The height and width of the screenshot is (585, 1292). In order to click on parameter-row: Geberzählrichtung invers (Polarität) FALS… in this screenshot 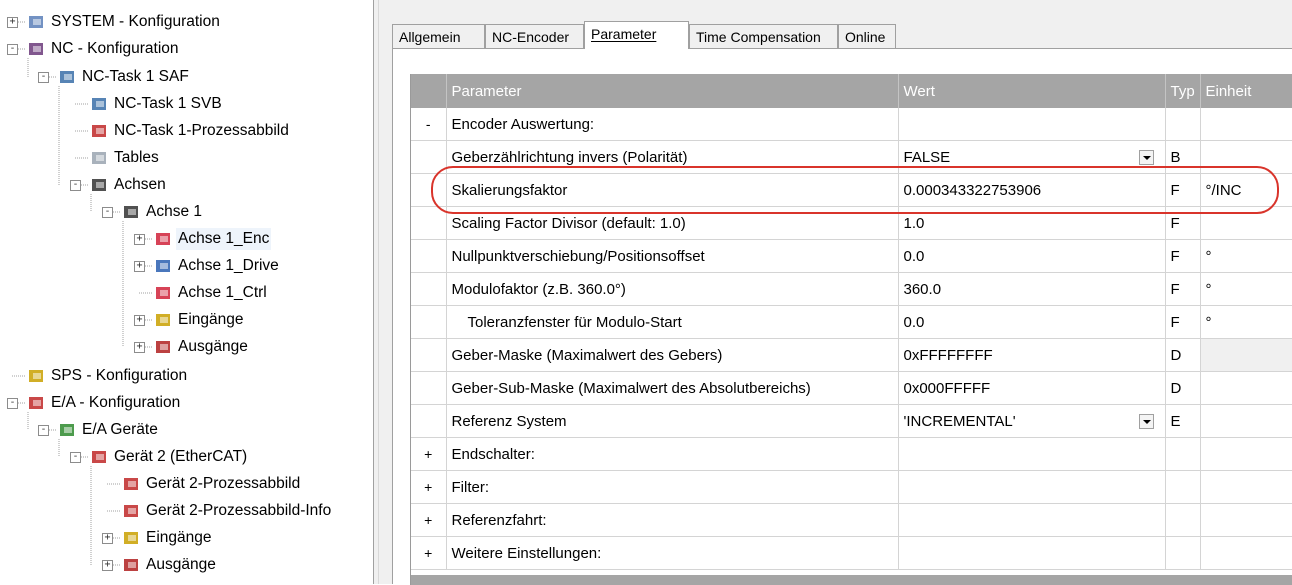, I will do `click(851, 157)`.